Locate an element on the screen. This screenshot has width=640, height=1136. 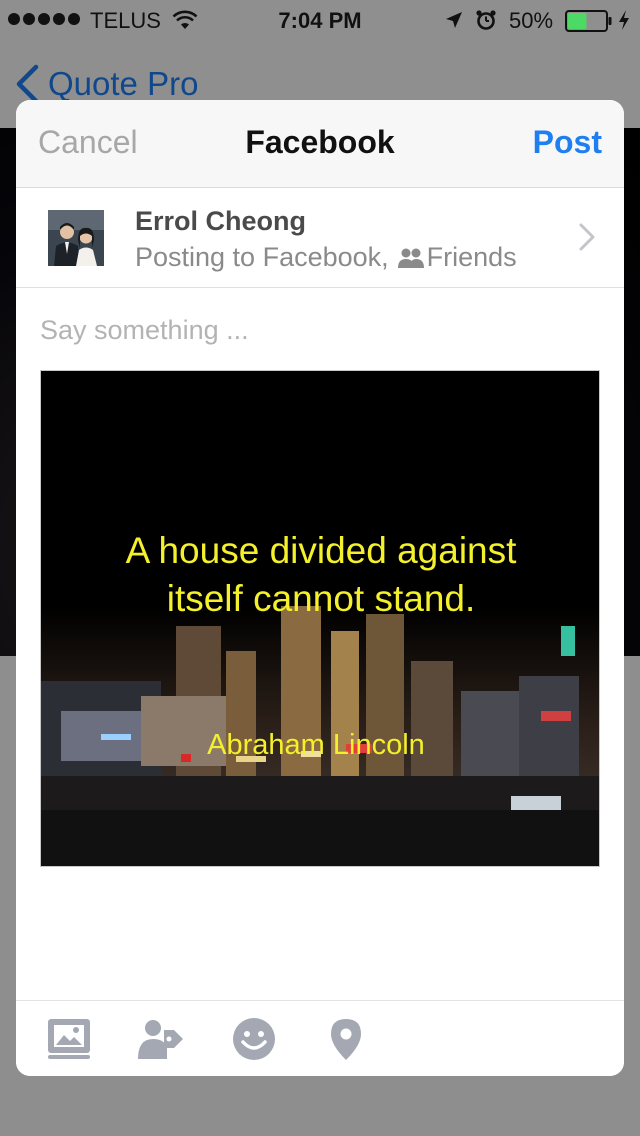
location-pin-icon is located at coordinates (346, 1039).